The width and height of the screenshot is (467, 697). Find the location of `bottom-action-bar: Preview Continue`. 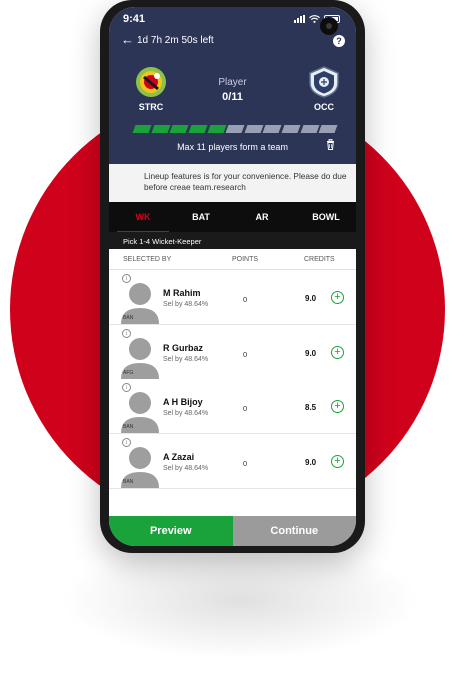

bottom-action-bar: Preview Continue is located at coordinates (232, 531).